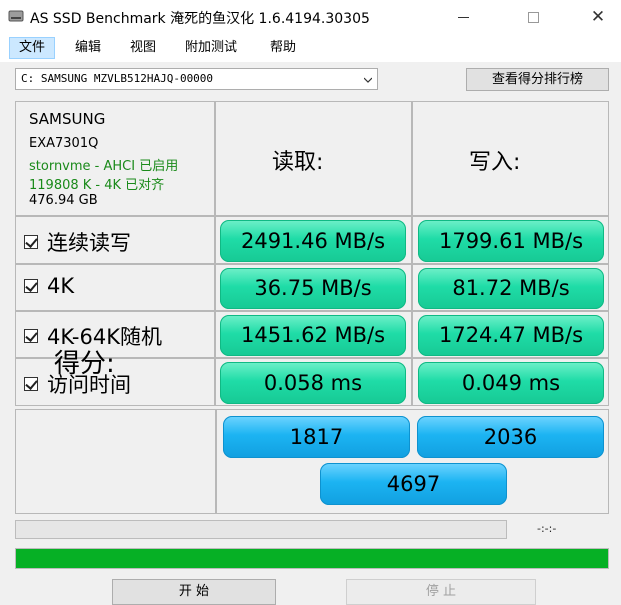 The height and width of the screenshot is (605, 621). I want to click on overall-progress-fill, so click(312, 558).